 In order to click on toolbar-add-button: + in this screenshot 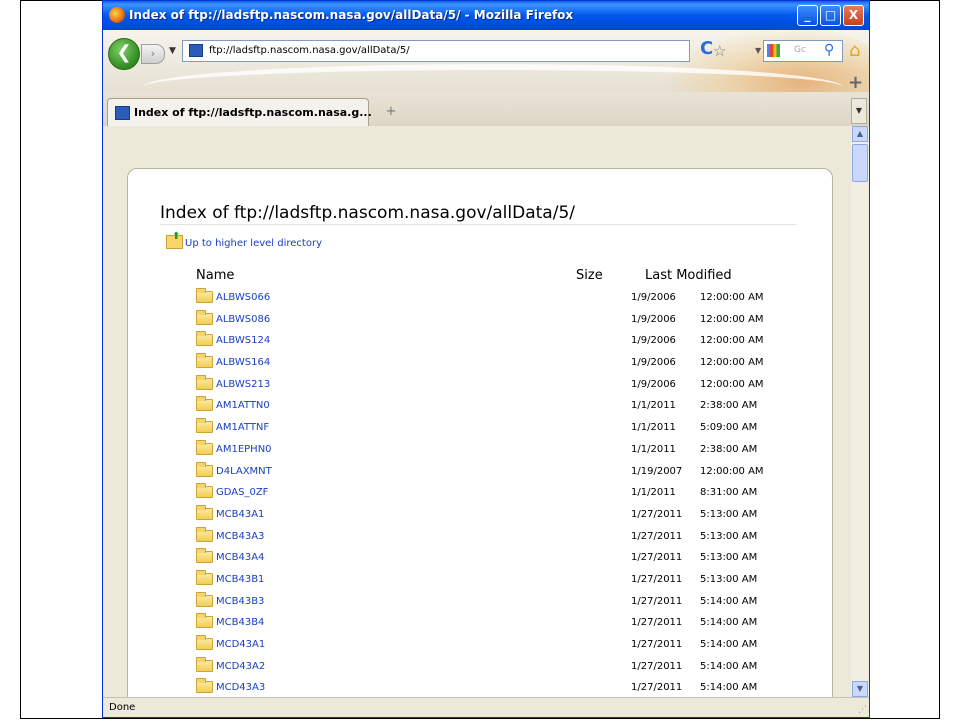, I will do `click(855, 82)`.